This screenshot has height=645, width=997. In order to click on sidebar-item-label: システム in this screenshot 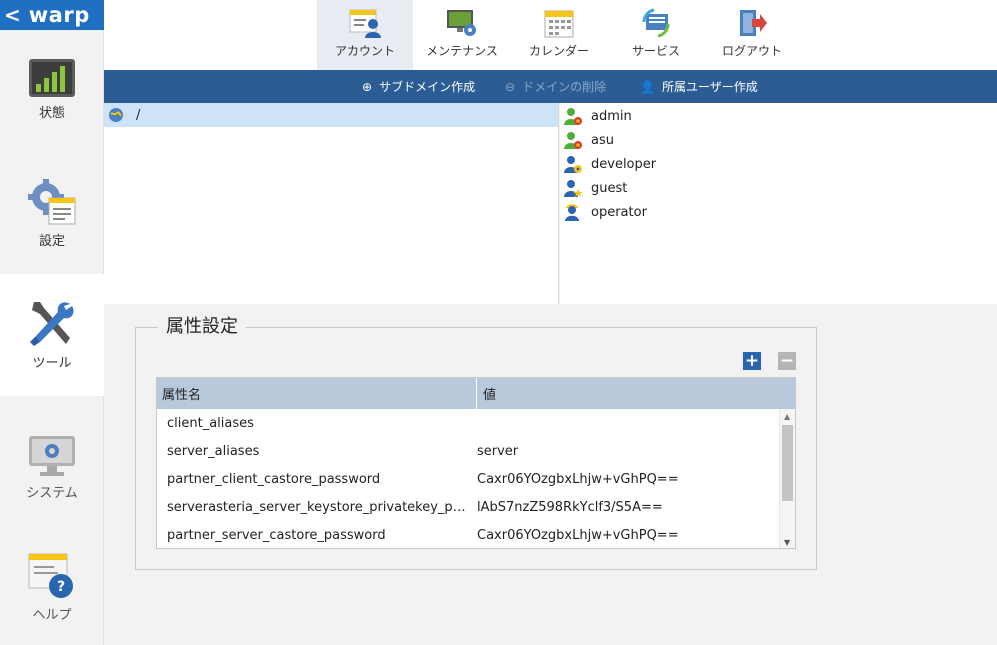, I will do `click(52, 493)`.